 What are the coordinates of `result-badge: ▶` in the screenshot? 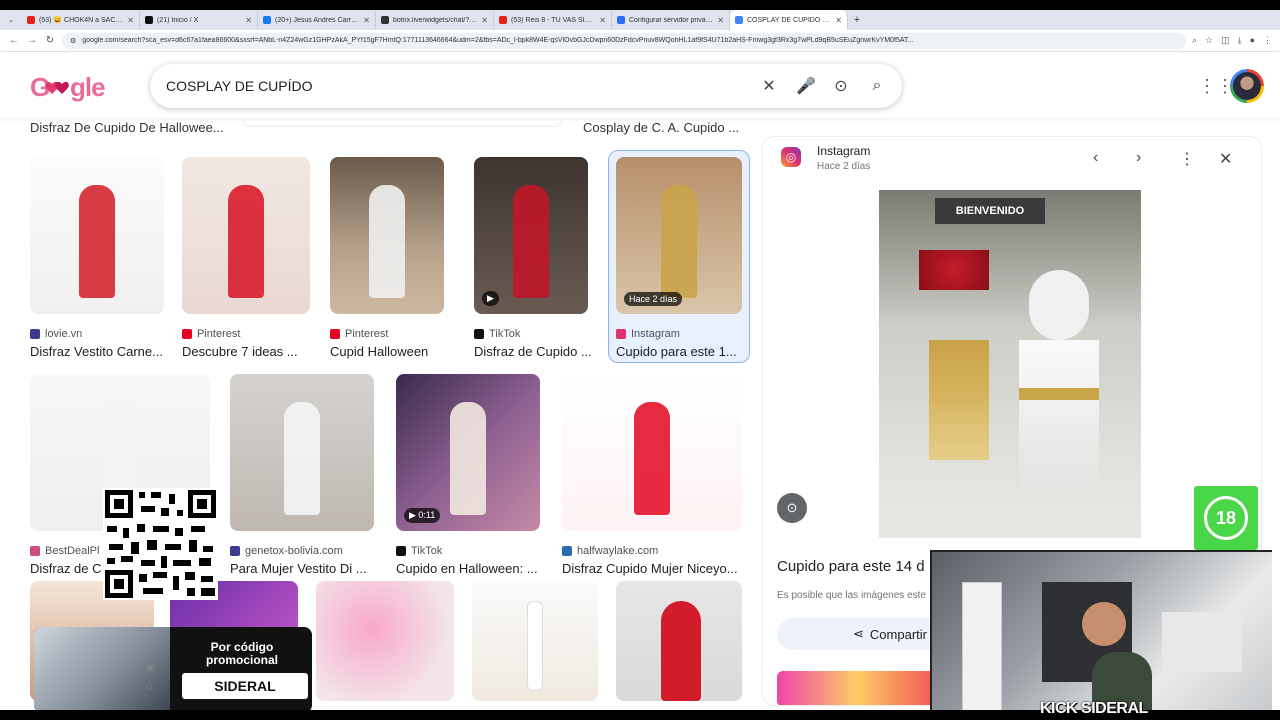 It's located at (490, 298).